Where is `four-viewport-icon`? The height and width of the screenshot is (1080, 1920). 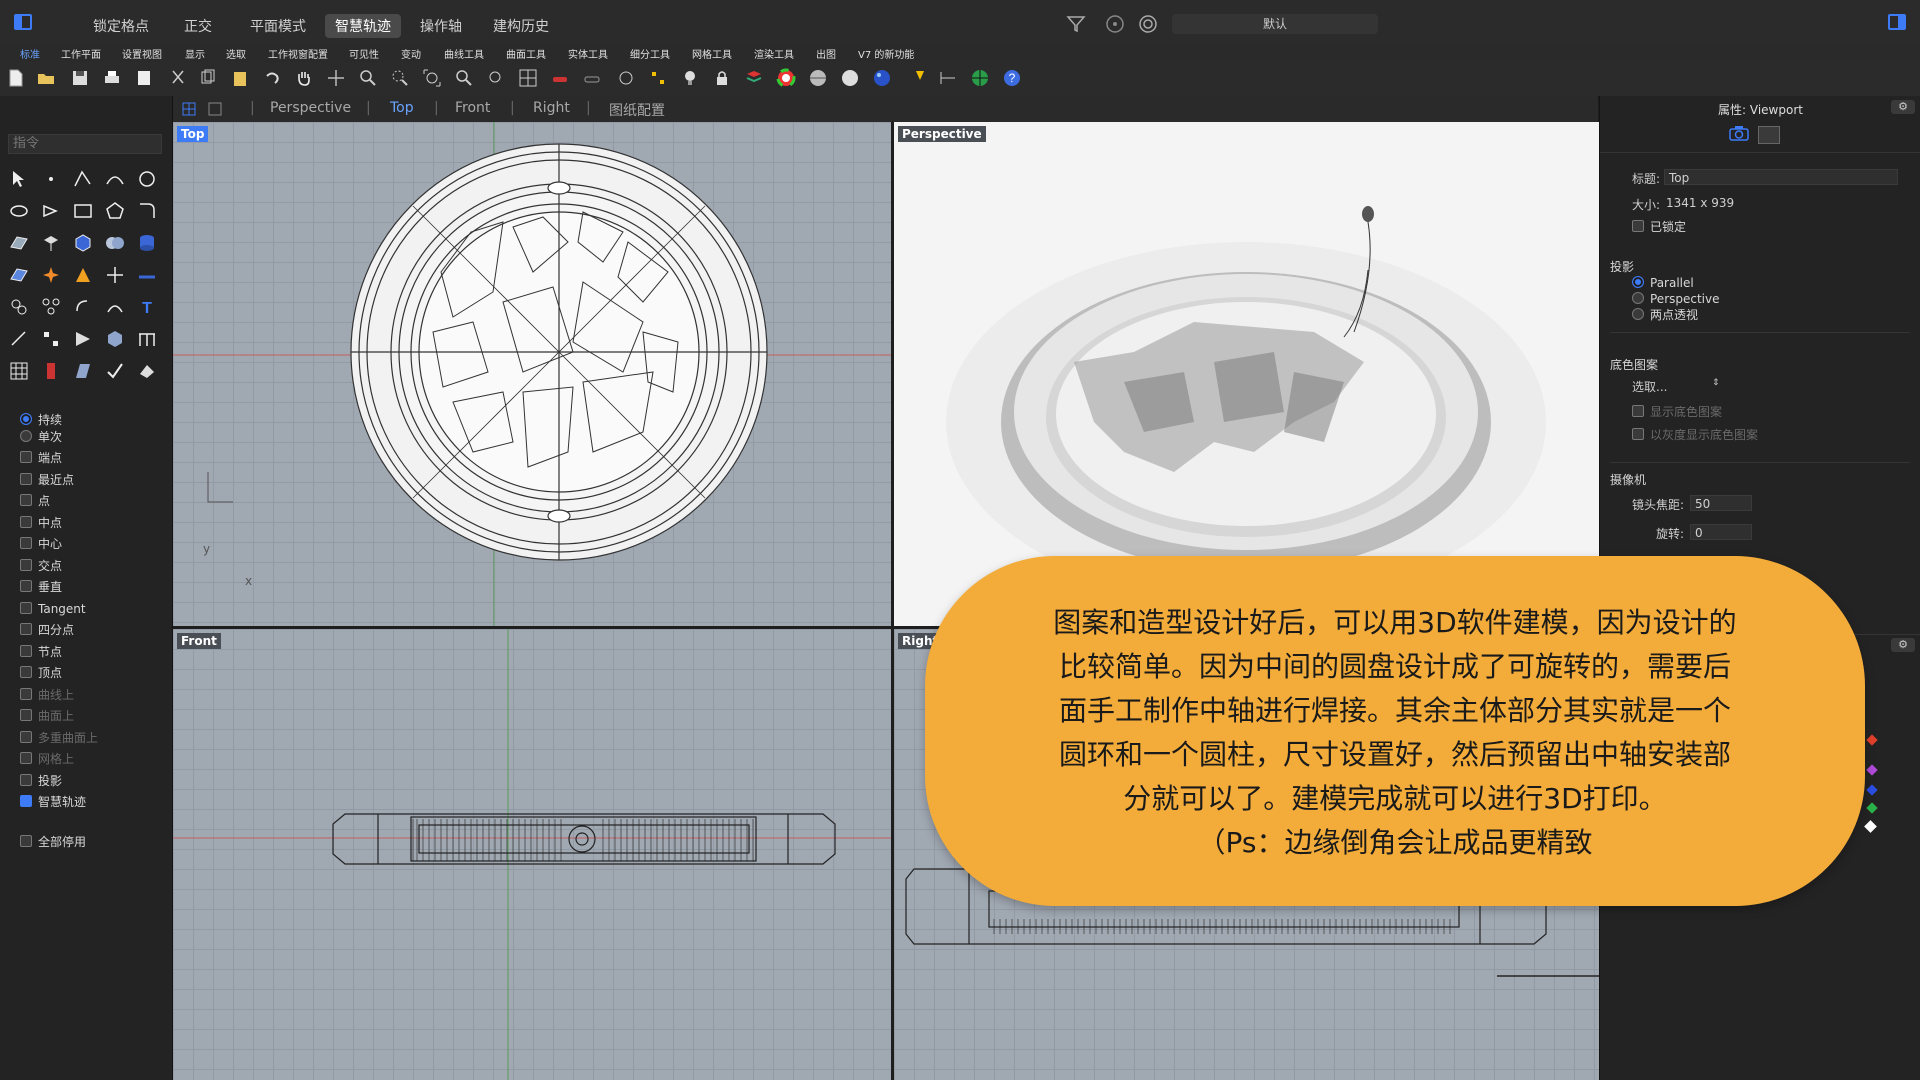
four-viewport-icon is located at coordinates (189, 109).